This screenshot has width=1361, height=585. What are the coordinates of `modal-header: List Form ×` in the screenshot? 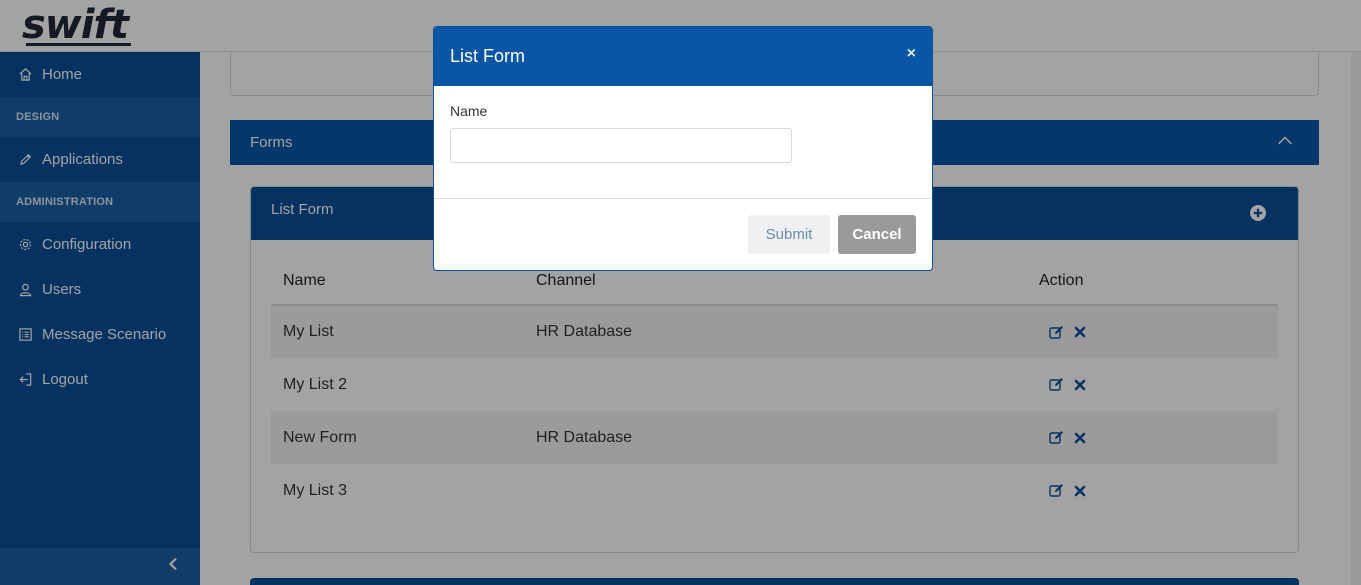 It's located at (683, 56).